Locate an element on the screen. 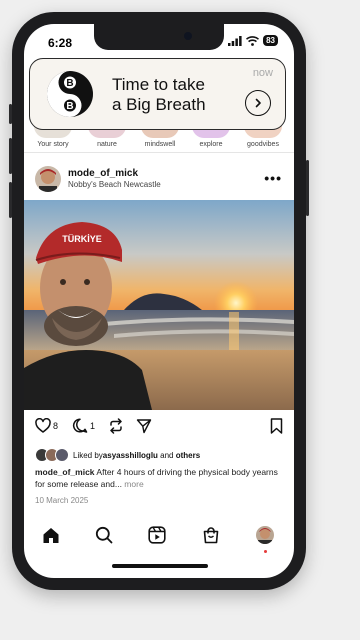 Image resolution: width=360 pixels, height=640 pixels. battery-indicator: 83 is located at coordinates (270, 40).